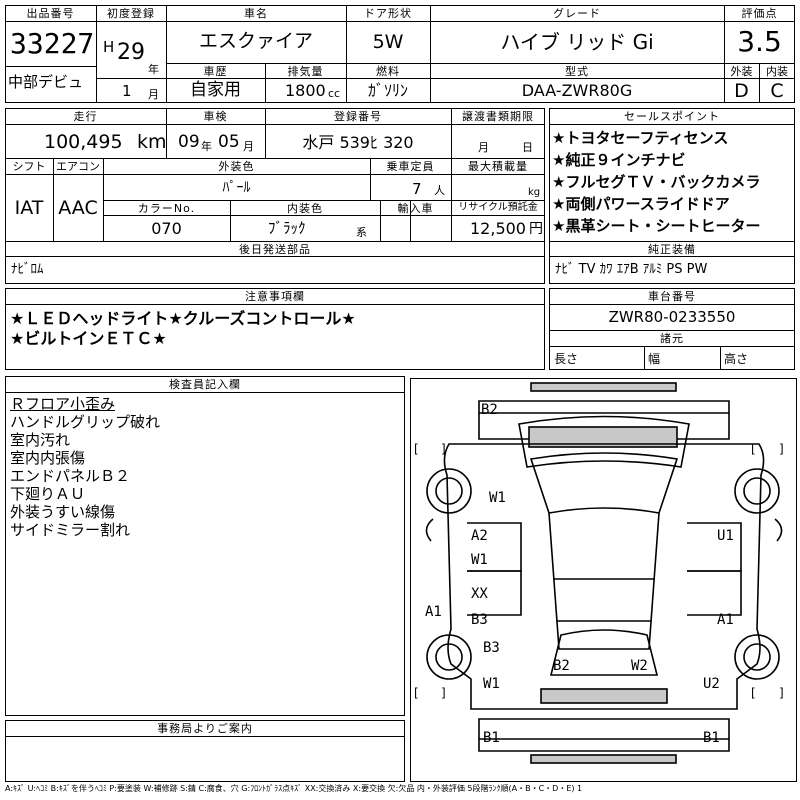 This screenshot has width=800, height=800. Describe the element at coordinates (63, 404) in the screenshot. I see `inspector-note: Ｒフロア小歪み` at that location.